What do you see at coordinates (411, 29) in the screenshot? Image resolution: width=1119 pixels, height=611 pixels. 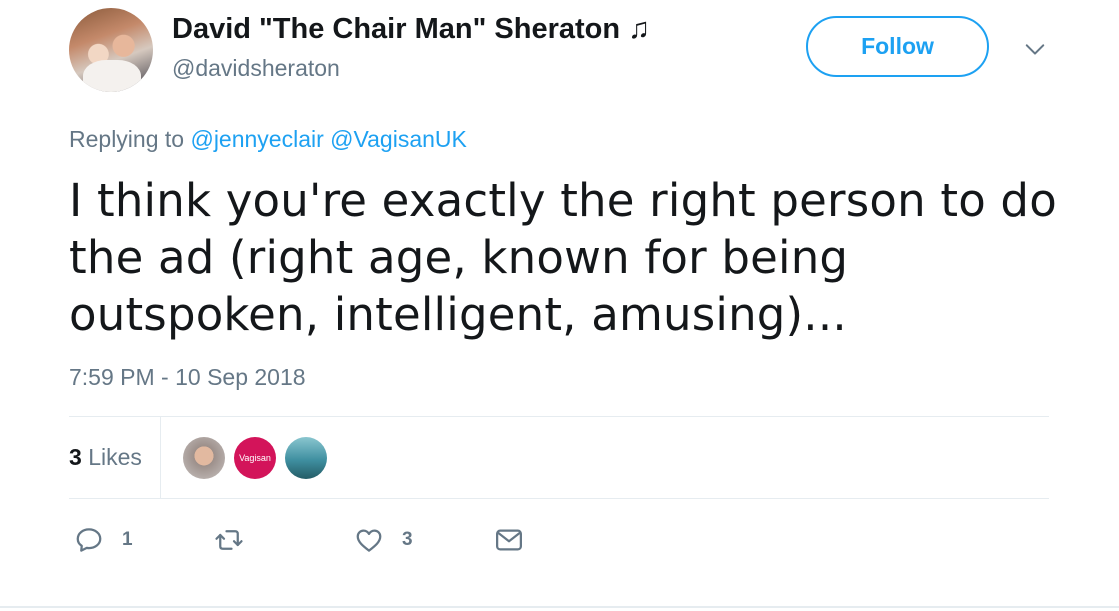 I see `author-display-name: David "The Chair Man" Sheraton ♫` at bounding box center [411, 29].